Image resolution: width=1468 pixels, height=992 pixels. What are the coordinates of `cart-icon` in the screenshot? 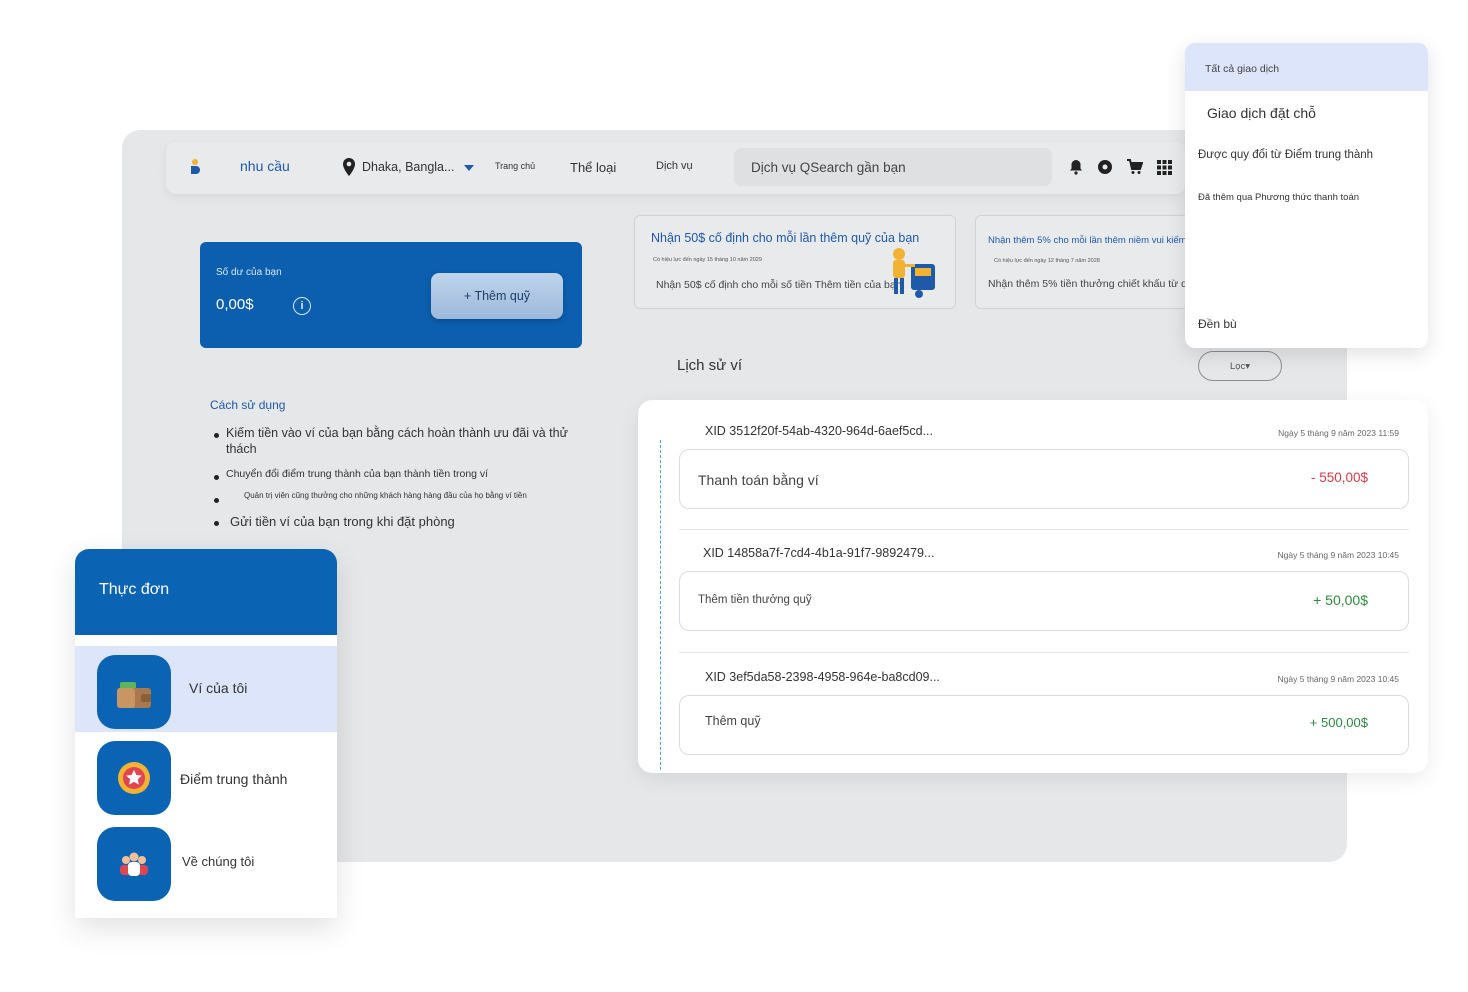 It's located at (1134, 167).